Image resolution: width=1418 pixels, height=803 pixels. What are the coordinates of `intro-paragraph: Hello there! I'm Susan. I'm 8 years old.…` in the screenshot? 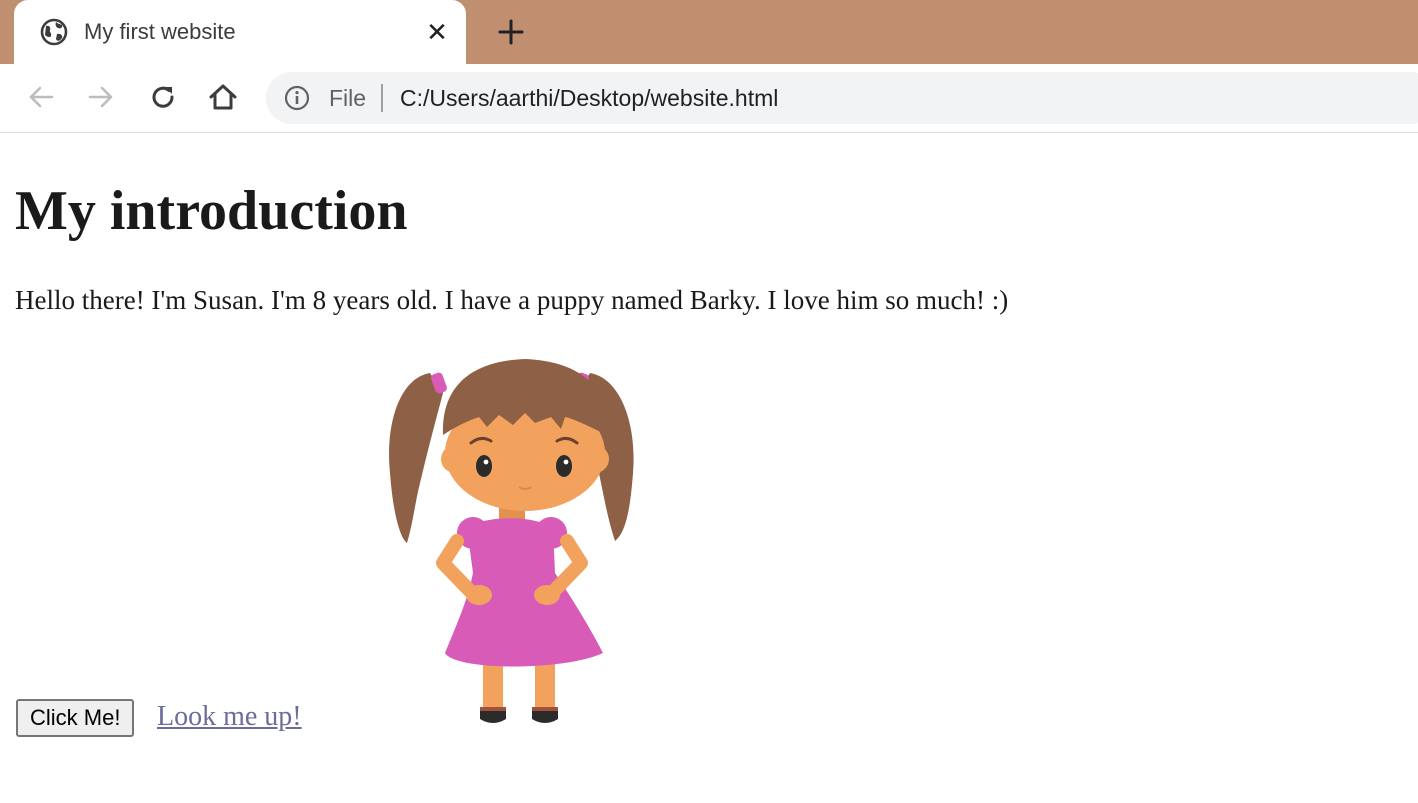 It's located at (512, 300).